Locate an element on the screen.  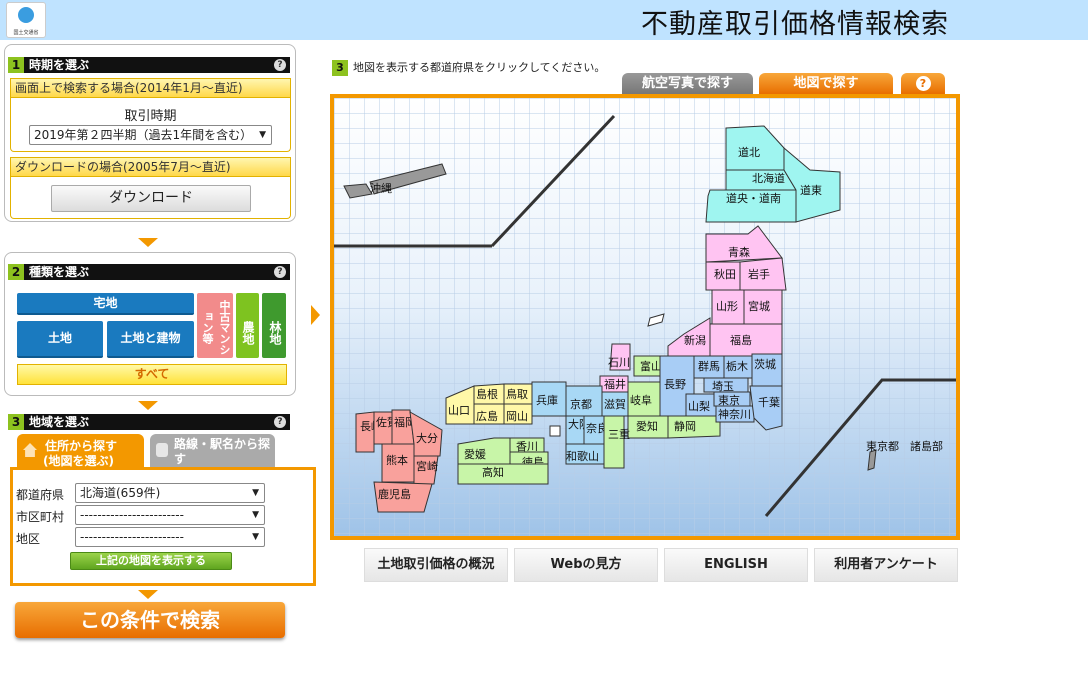
all-types-button: すべて is located at coordinates (152, 374).